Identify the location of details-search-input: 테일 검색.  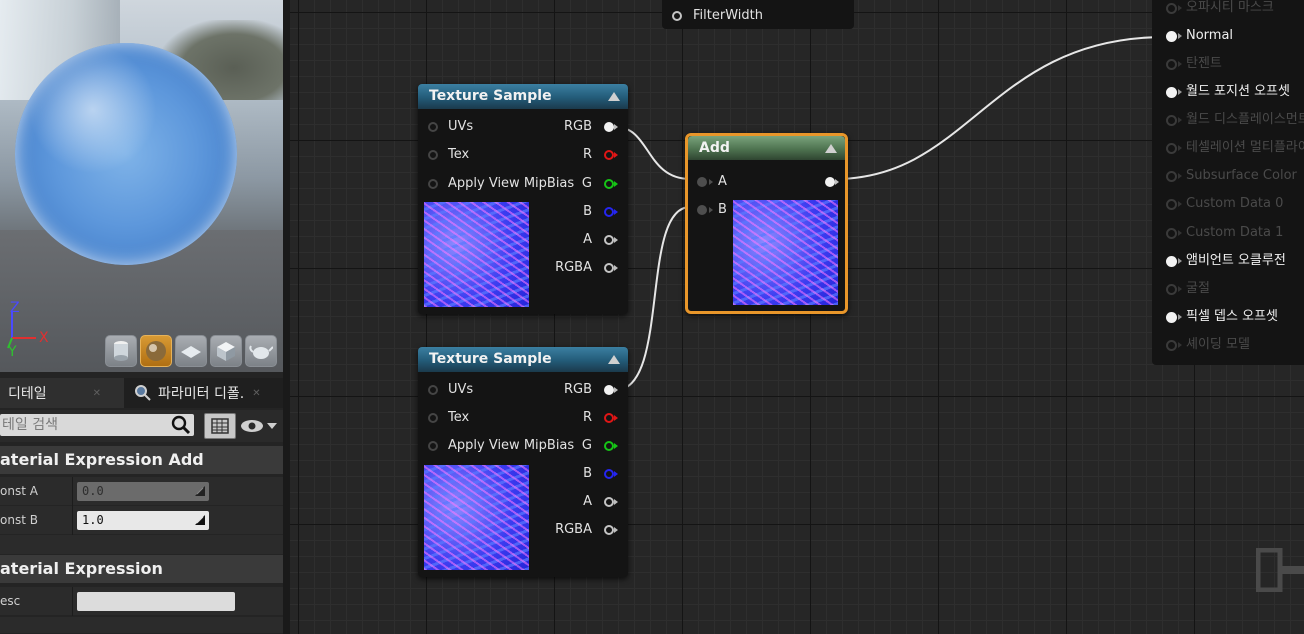
(97, 425).